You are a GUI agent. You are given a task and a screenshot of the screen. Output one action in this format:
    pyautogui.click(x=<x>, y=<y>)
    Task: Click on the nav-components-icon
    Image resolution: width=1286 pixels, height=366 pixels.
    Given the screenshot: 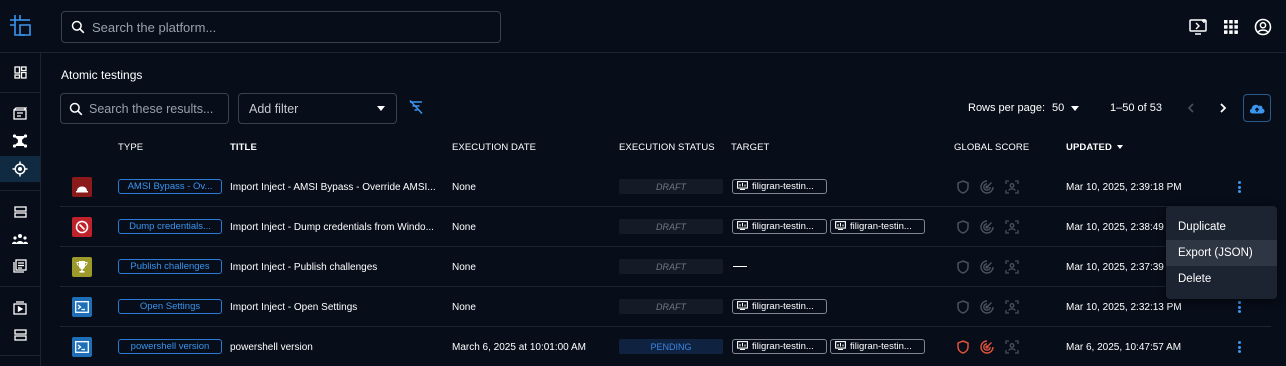 What is the action you would take?
    pyautogui.click(x=20, y=266)
    